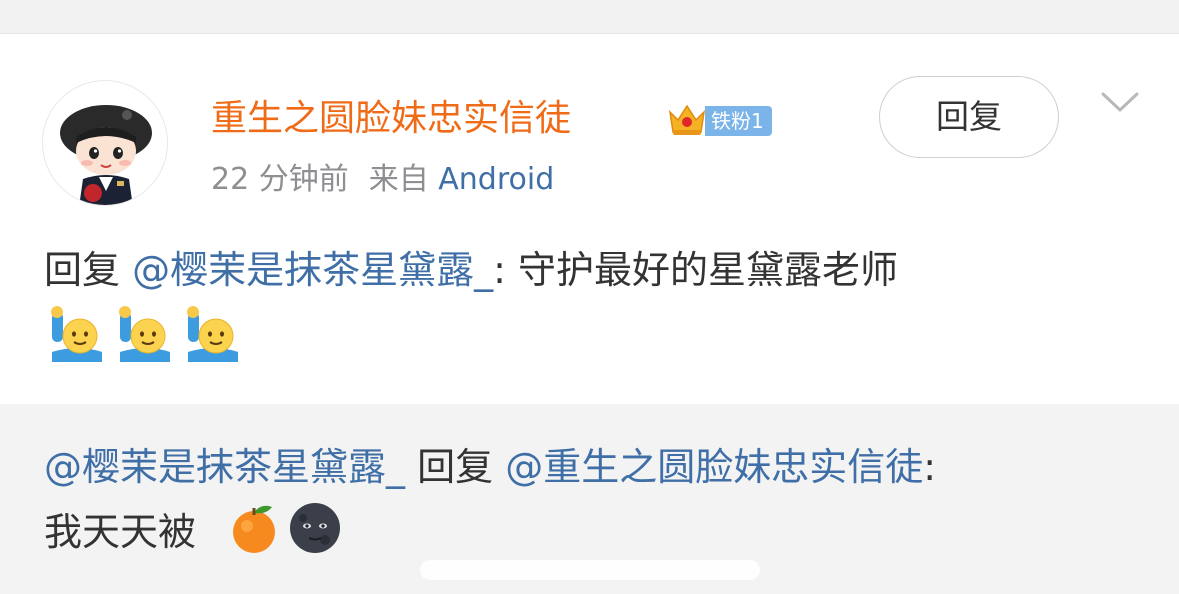  I want to click on mention-link: @樱茉是抹茶星黛露_, so click(312, 270).